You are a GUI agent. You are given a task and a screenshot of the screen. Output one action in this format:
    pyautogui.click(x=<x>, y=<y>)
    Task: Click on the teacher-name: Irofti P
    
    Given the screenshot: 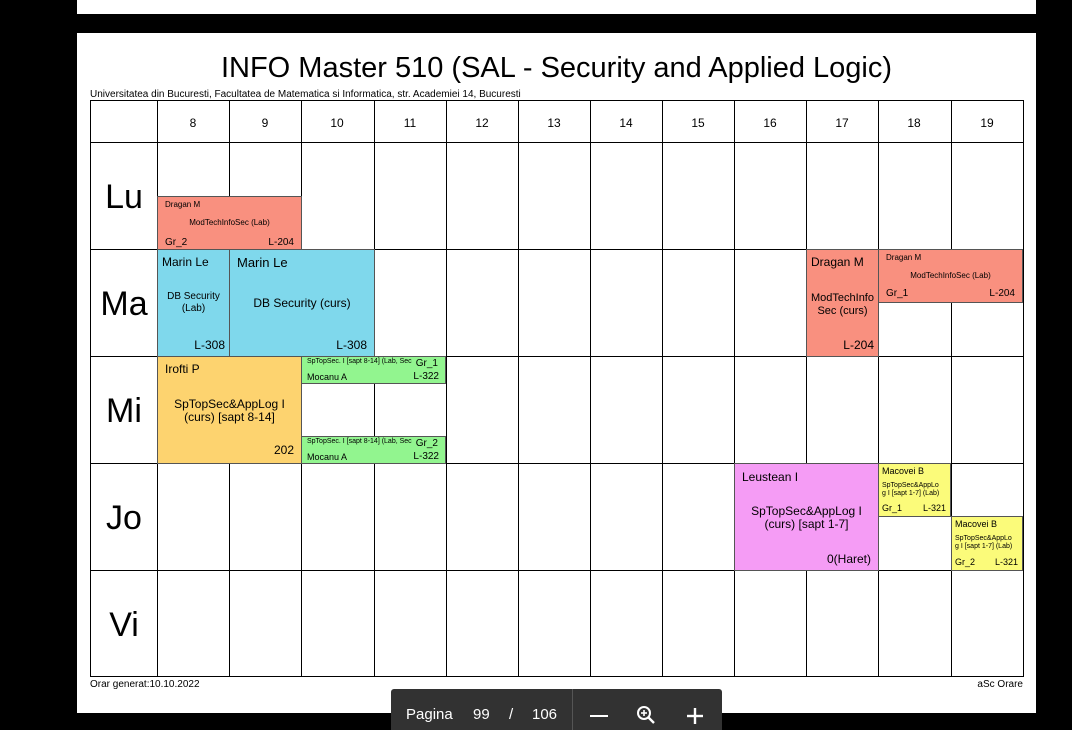 What is the action you would take?
    pyautogui.click(x=182, y=369)
    